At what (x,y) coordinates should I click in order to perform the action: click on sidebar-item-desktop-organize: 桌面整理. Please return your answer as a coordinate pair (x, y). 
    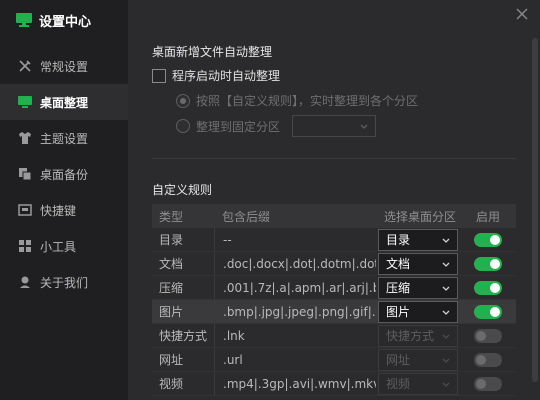
    Looking at the image, I should click on (64, 102).